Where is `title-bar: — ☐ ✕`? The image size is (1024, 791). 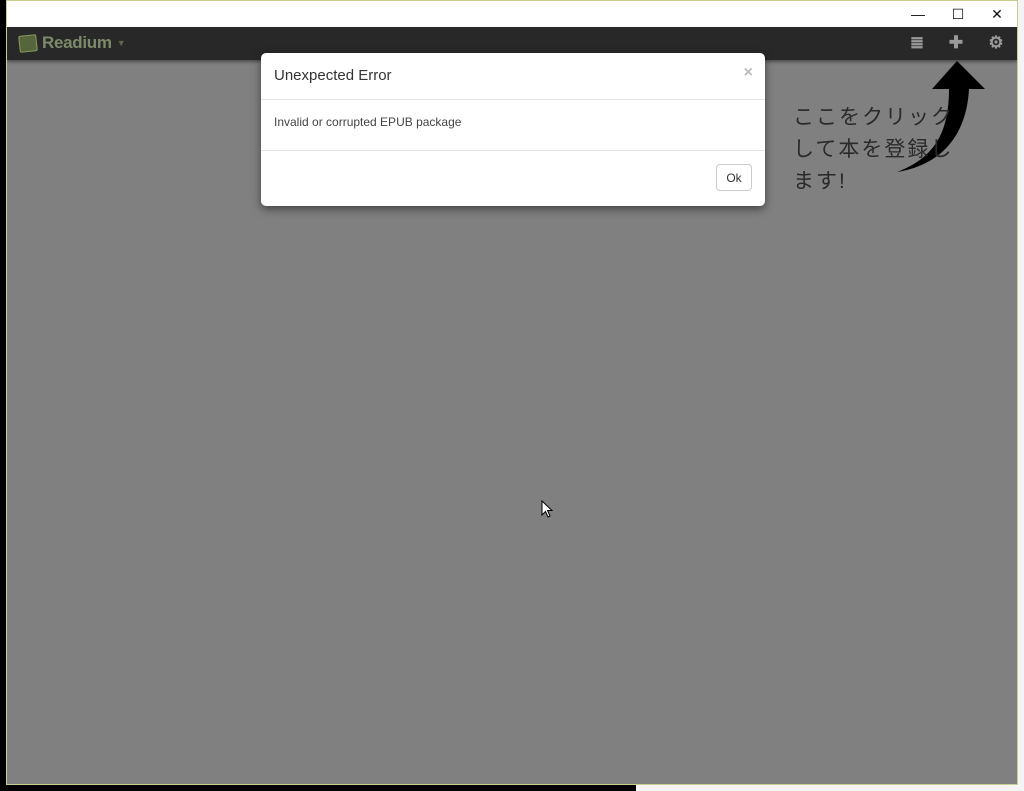 title-bar: — ☐ ✕ is located at coordinates (512, 14).